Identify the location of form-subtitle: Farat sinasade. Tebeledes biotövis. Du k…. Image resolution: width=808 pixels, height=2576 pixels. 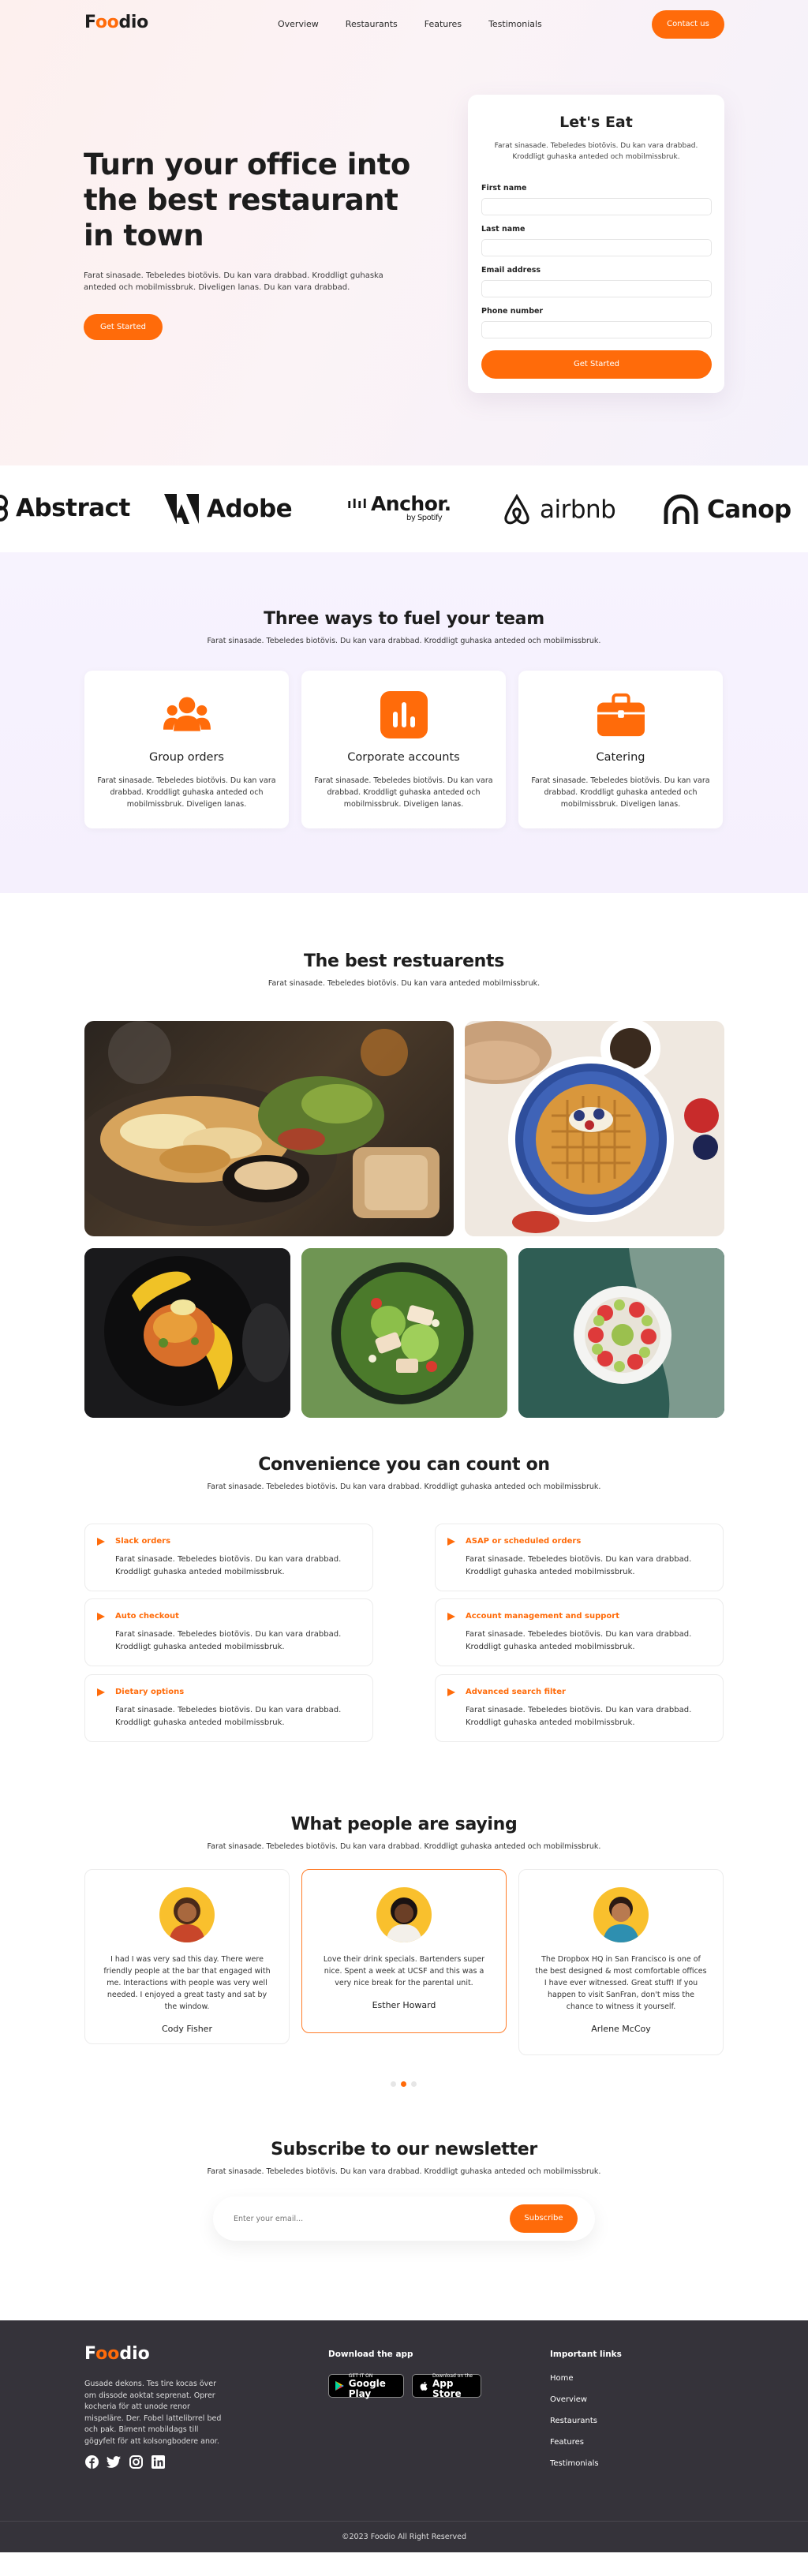
(596, 151).